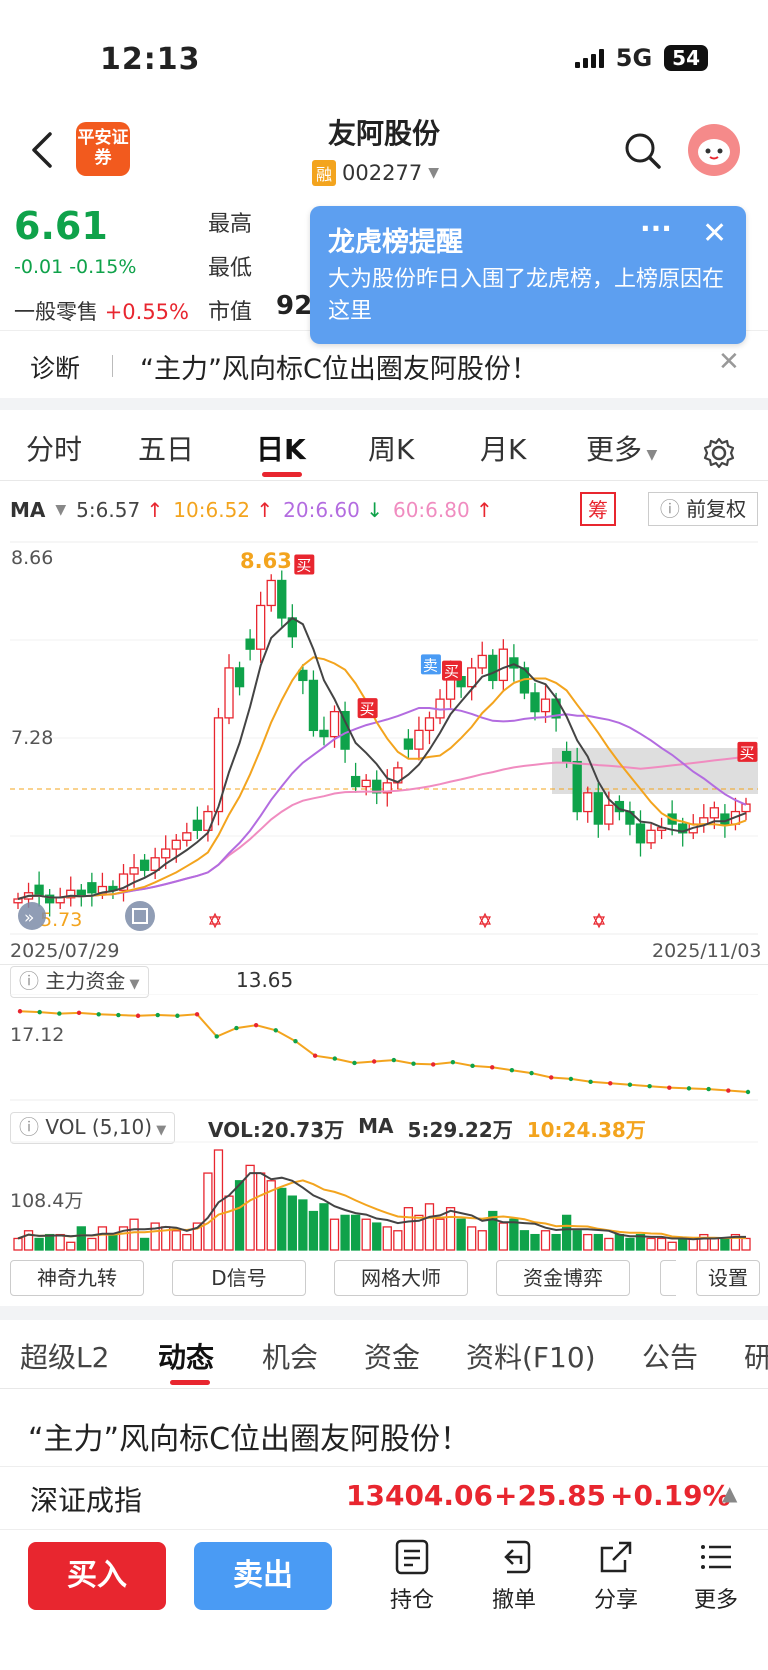 Image resolution: width=768 pixels, height=1670 pixels. Describe the element at coordinates (29, 918) in the screenshot. I see `expand-icon-glyph: »` at that location.